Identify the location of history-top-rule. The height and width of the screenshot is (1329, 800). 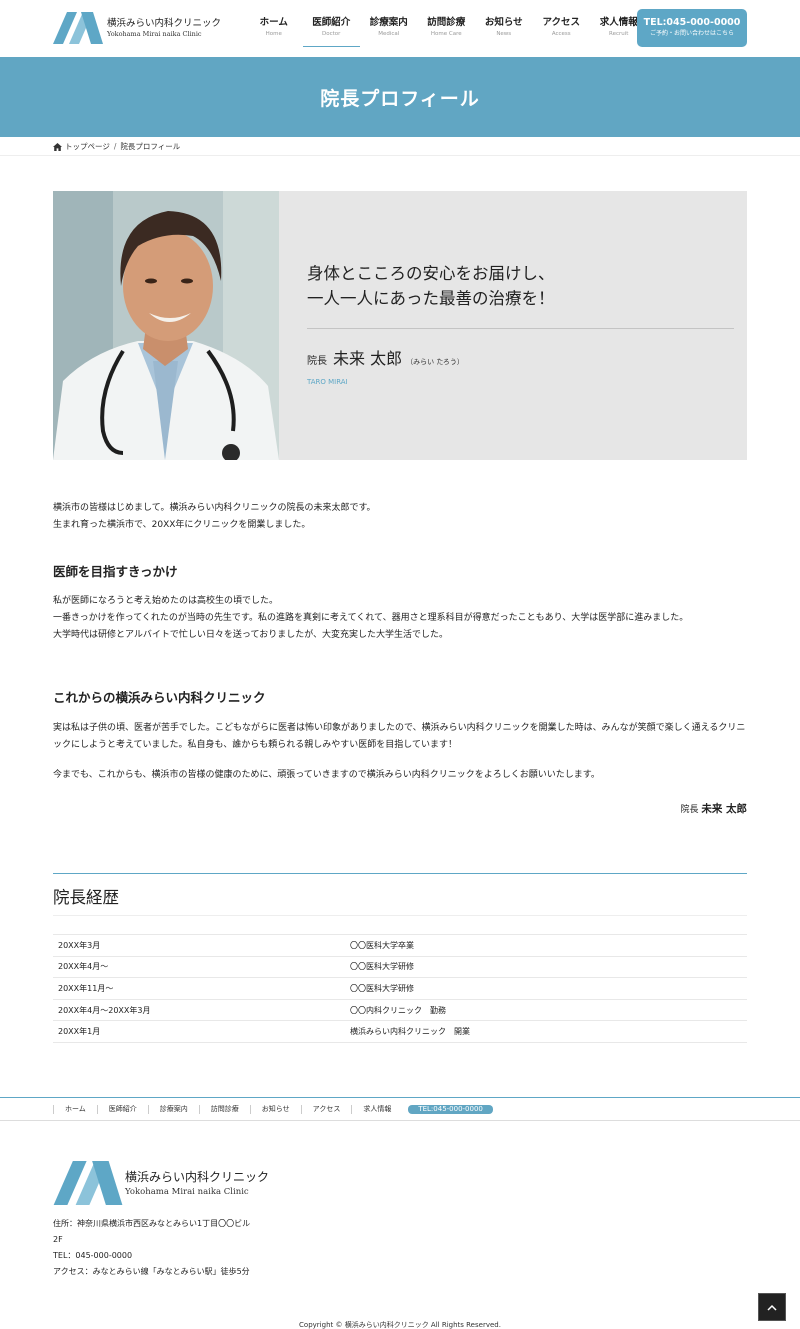
(400, 873).